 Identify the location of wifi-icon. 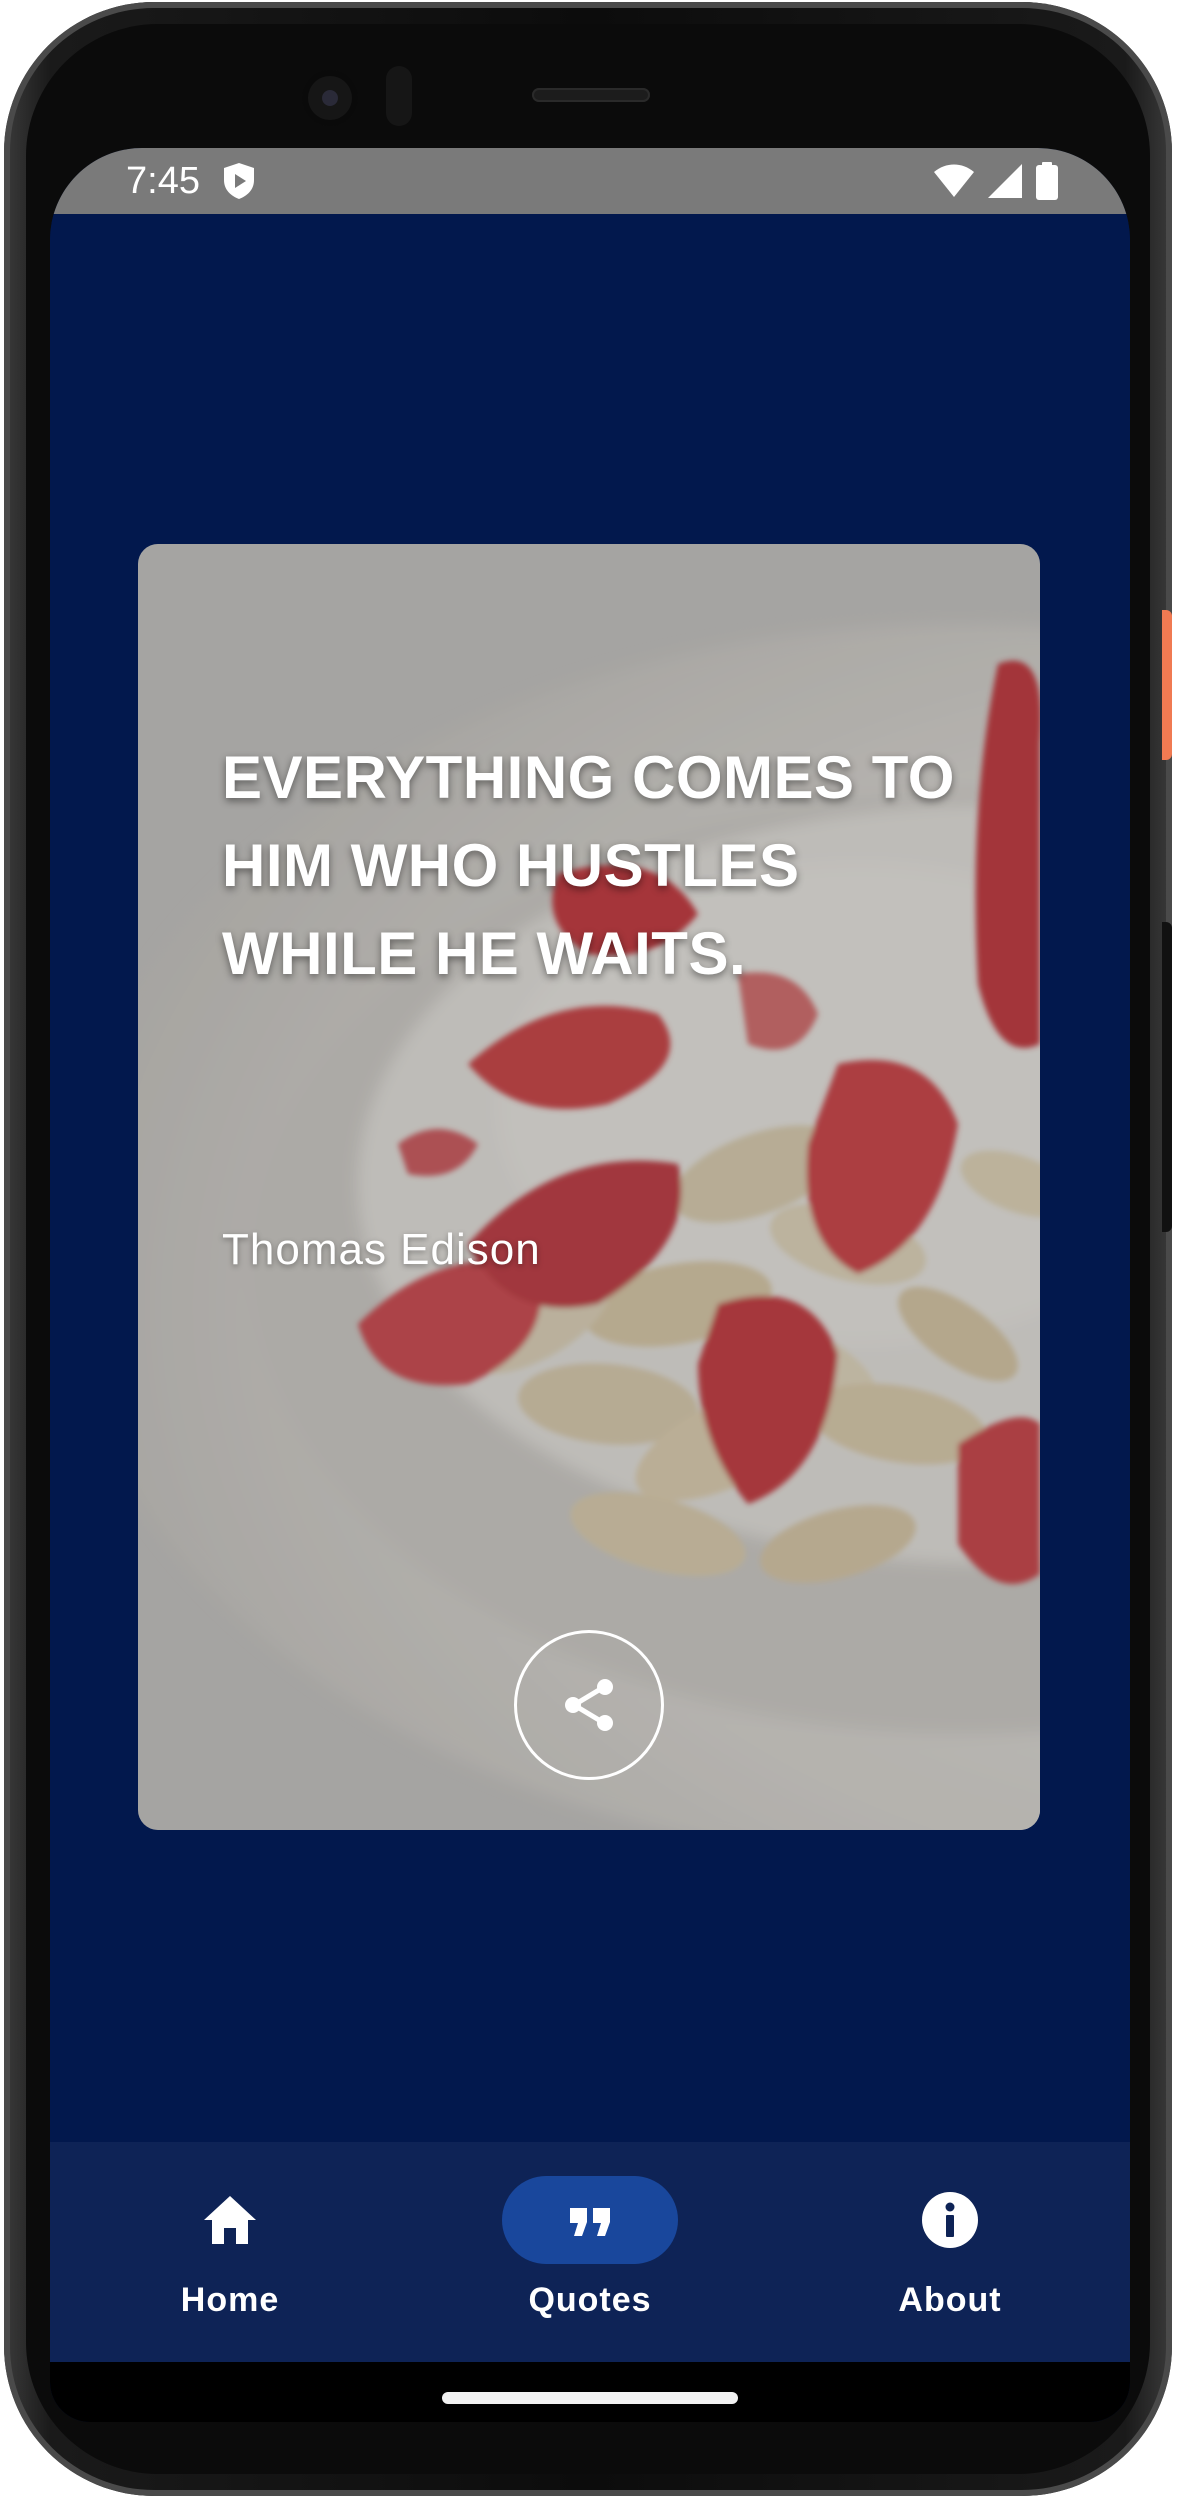
(954, 180).